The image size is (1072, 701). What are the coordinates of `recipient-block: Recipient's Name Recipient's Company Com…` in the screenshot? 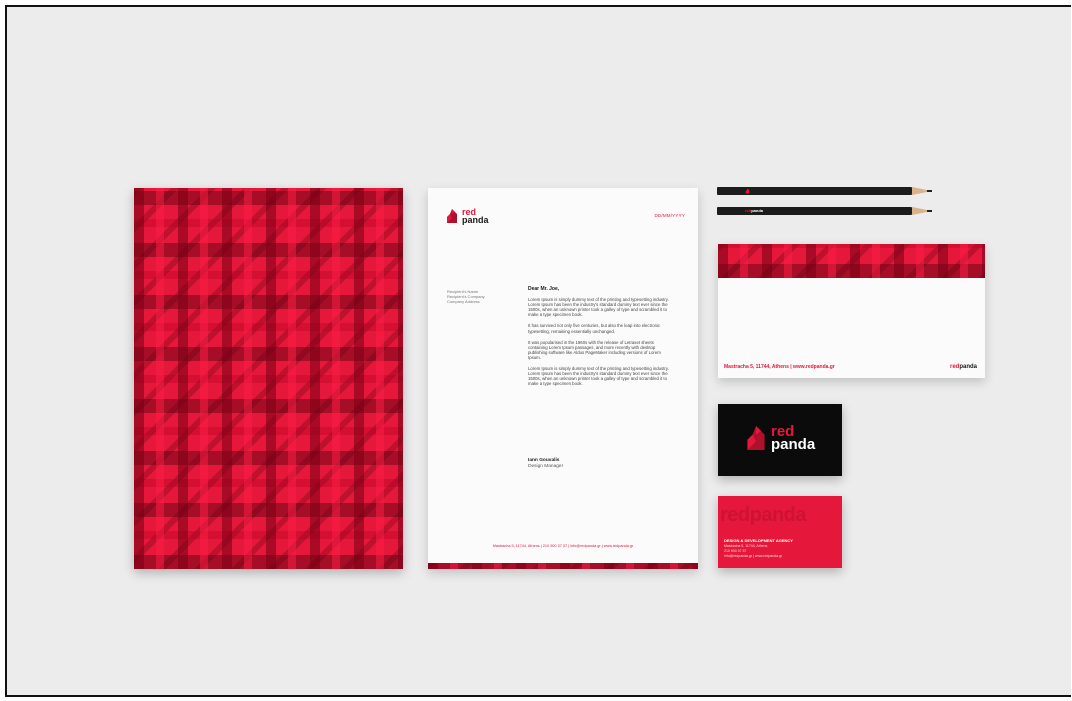 It's located at (477, 296).